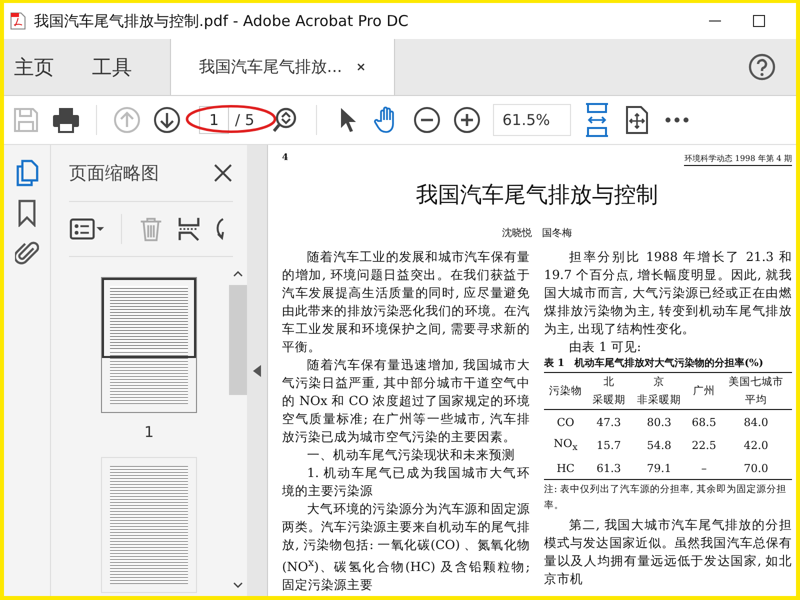 Image resolution: width=800 pixels, height=600 pixels. What do you see at coordinates (285, 158) in the screenshot?
I see `page-number: 4` at bounding box center [285, 158].